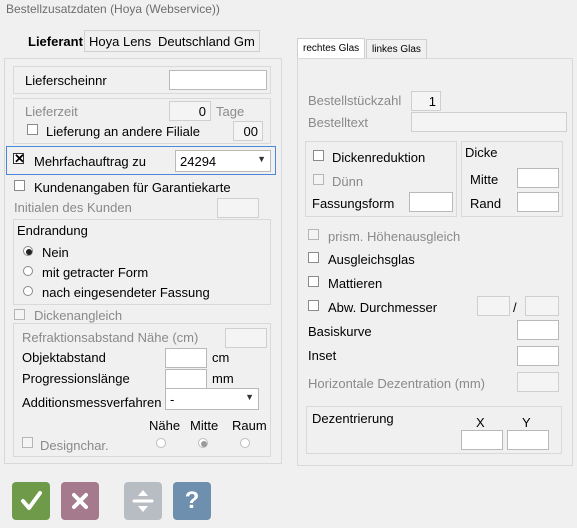 This screenshot has height=528, width=577. Describe the element at coordinates (348, 181) in the screenshot. I see `duenn-label: Dünn` at that location.